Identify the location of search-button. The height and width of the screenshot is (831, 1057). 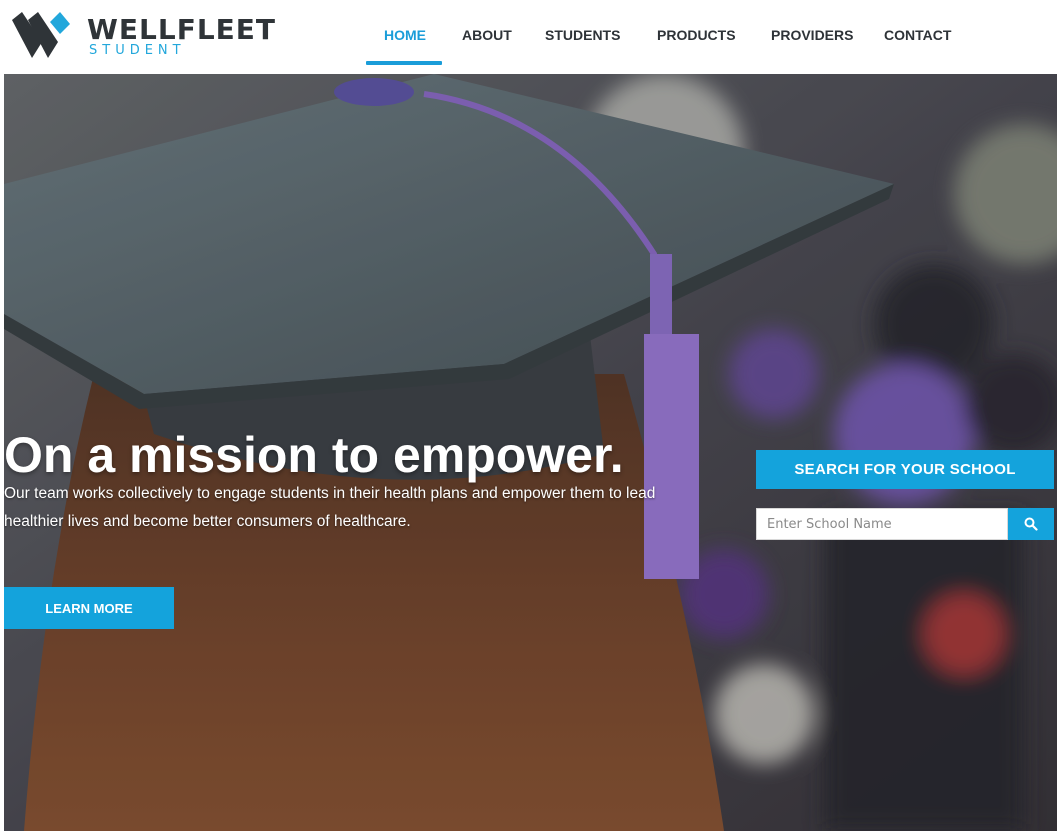
(1031, 524).